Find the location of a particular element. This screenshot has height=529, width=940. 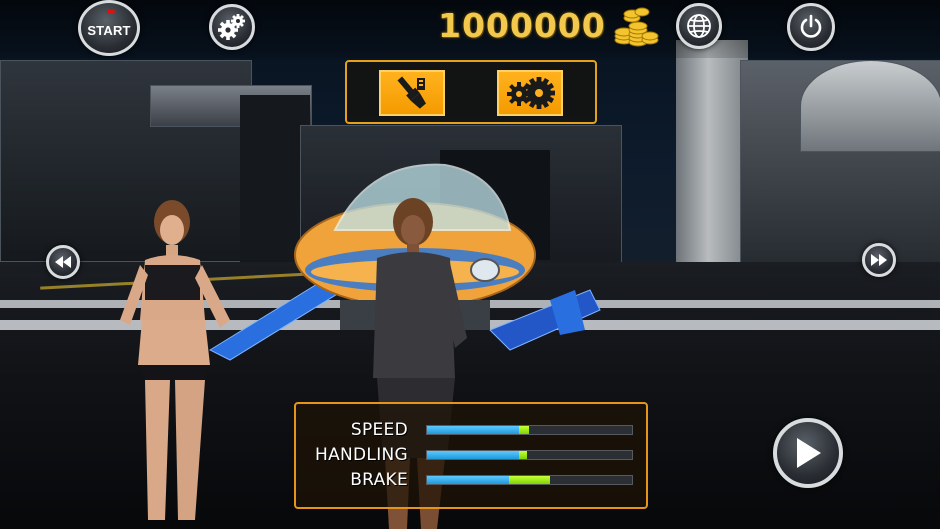

rewind-icon is located at coordinates (63, 262).